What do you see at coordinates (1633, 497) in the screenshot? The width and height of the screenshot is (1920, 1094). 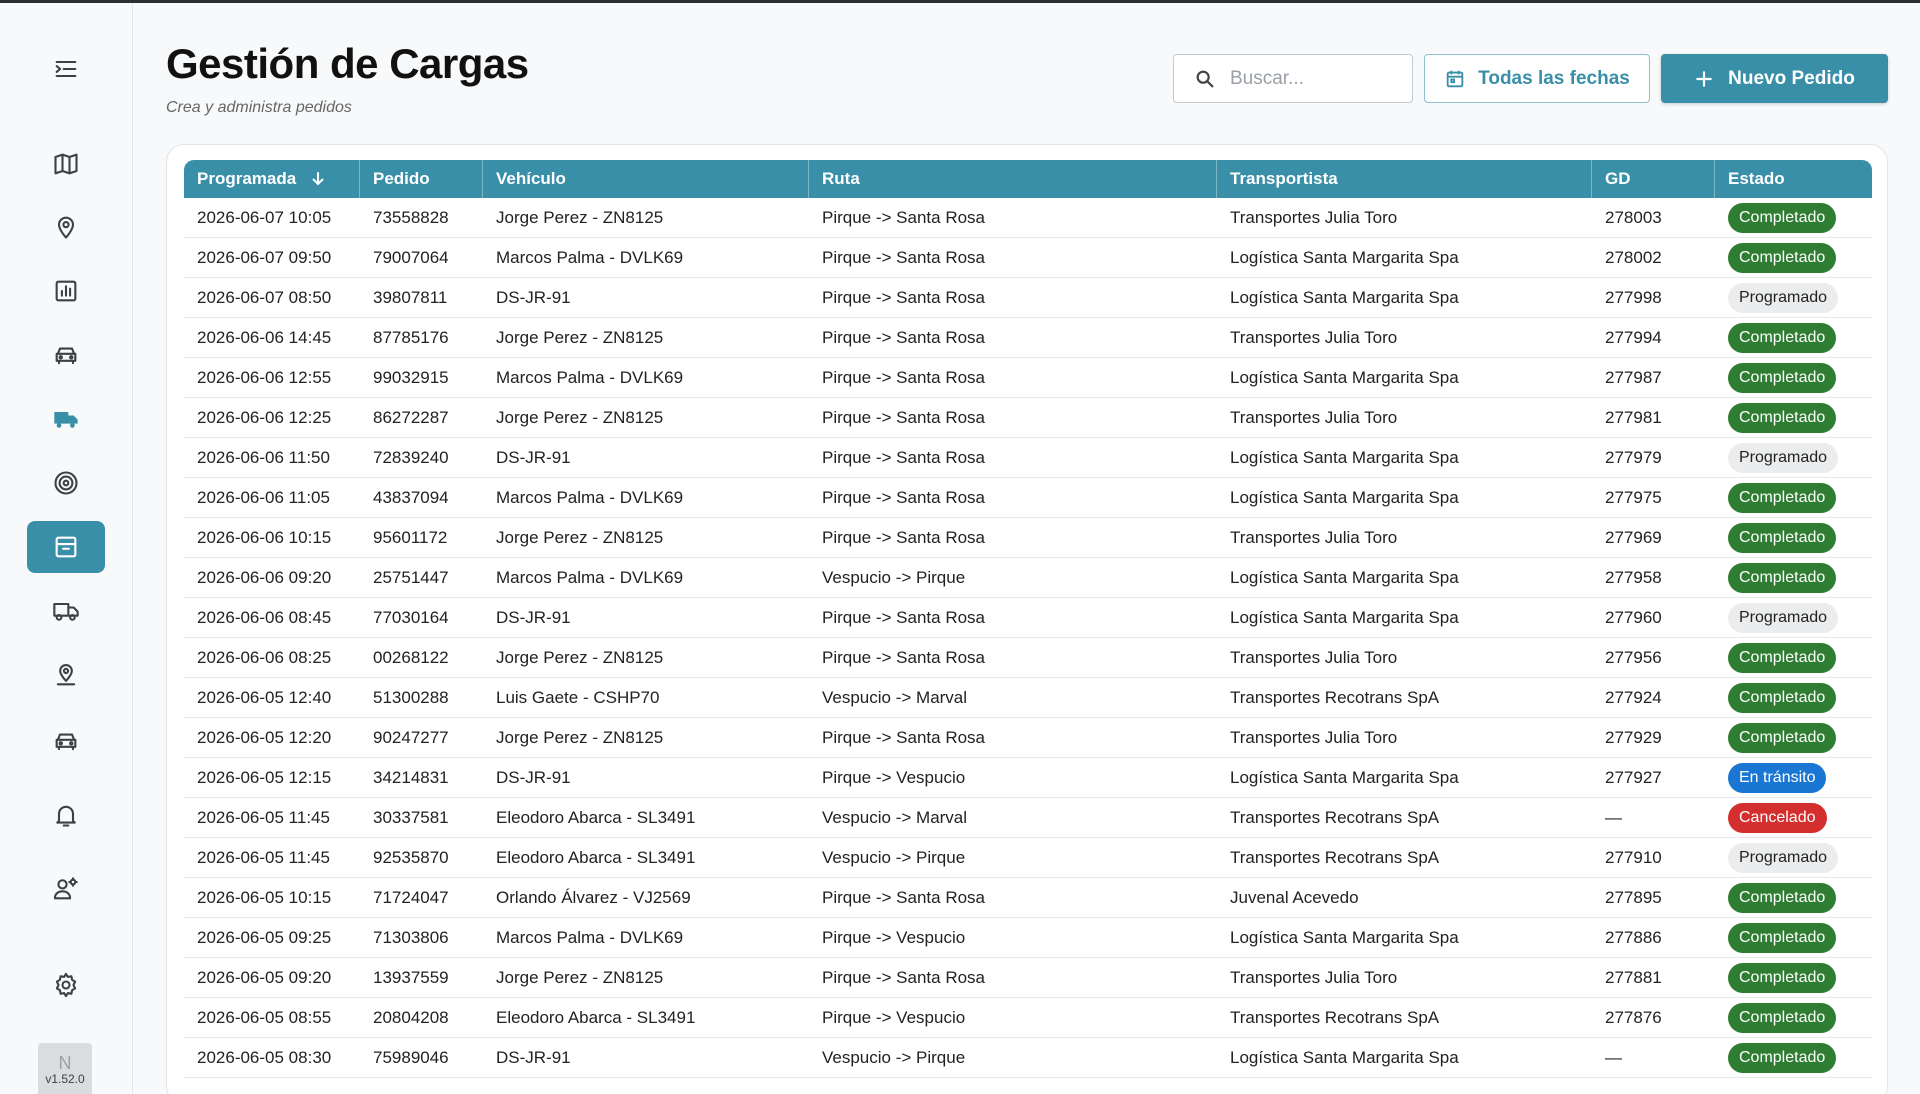 I see `cell-gd: 277975` at bounding box center [1633, 497].